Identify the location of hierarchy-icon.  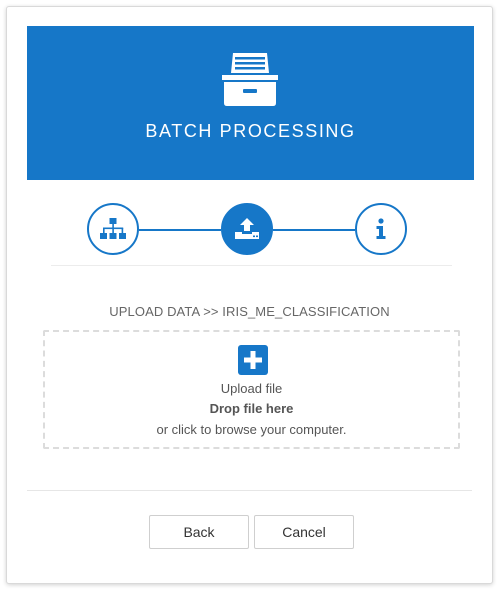
(113, 228).